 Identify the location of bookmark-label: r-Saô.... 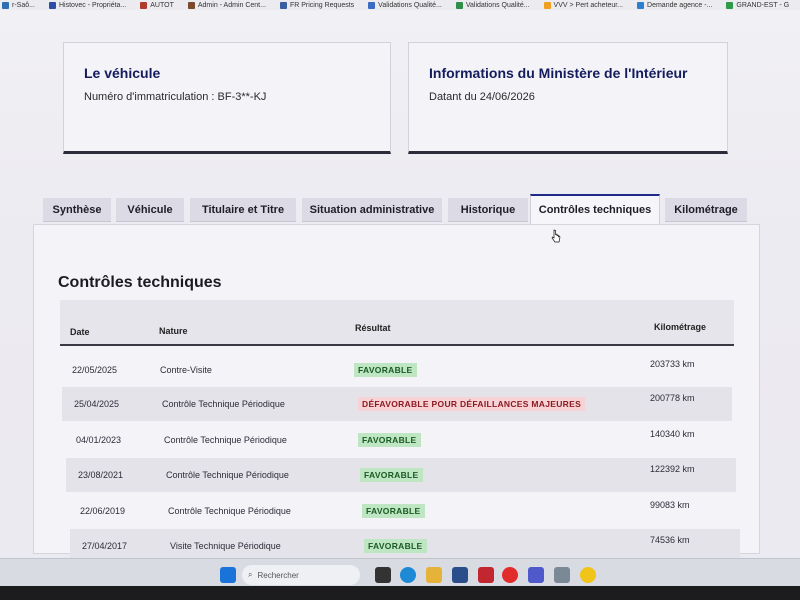
(23, 5).